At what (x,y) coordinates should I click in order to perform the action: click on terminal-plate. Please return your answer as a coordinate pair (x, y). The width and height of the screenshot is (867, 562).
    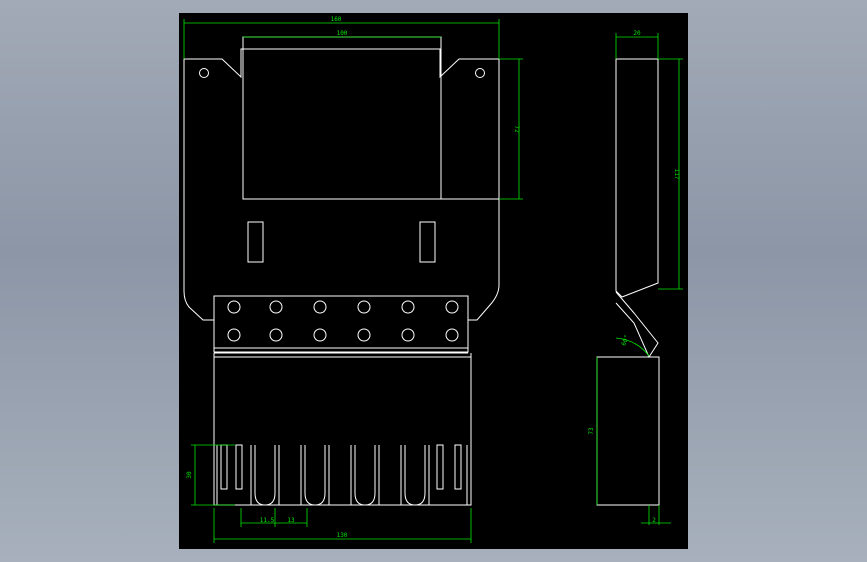
    Looking at the image, I should click on (341, 324).